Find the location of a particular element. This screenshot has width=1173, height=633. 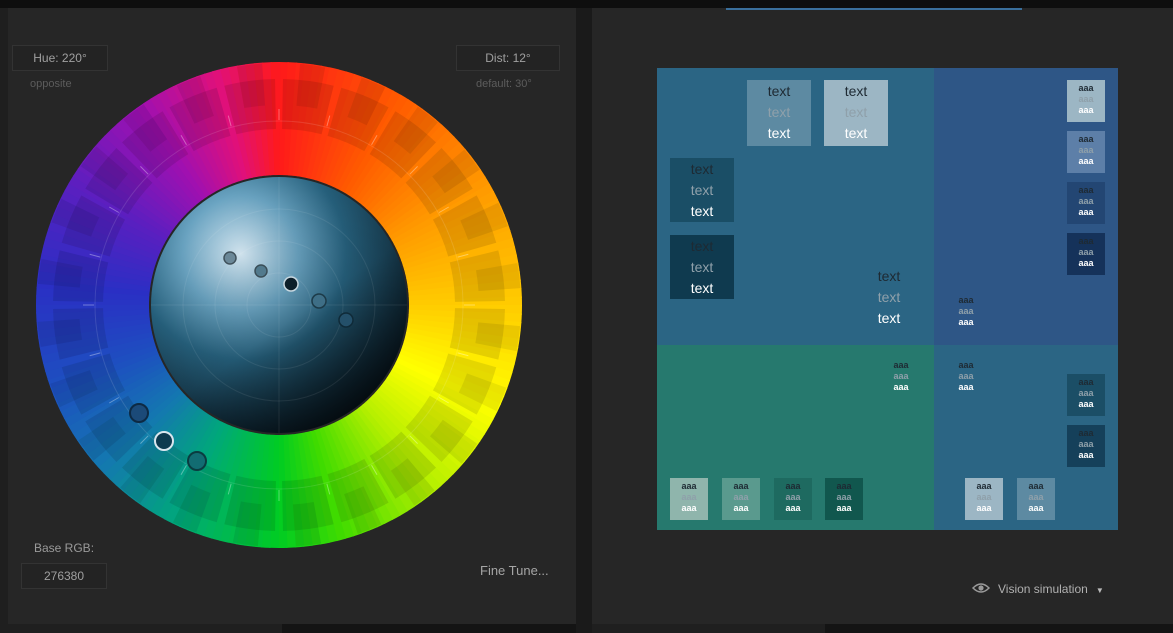

hue-marker-base is located at coordinates (164, 441).